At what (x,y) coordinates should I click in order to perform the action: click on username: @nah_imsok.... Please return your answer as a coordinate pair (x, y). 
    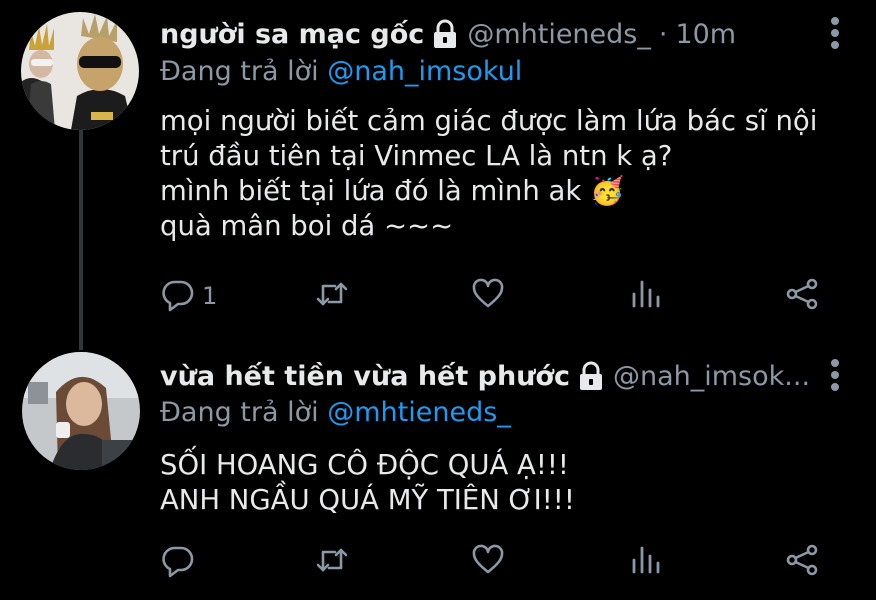
    Looking at the image, I should click on (711, 376).